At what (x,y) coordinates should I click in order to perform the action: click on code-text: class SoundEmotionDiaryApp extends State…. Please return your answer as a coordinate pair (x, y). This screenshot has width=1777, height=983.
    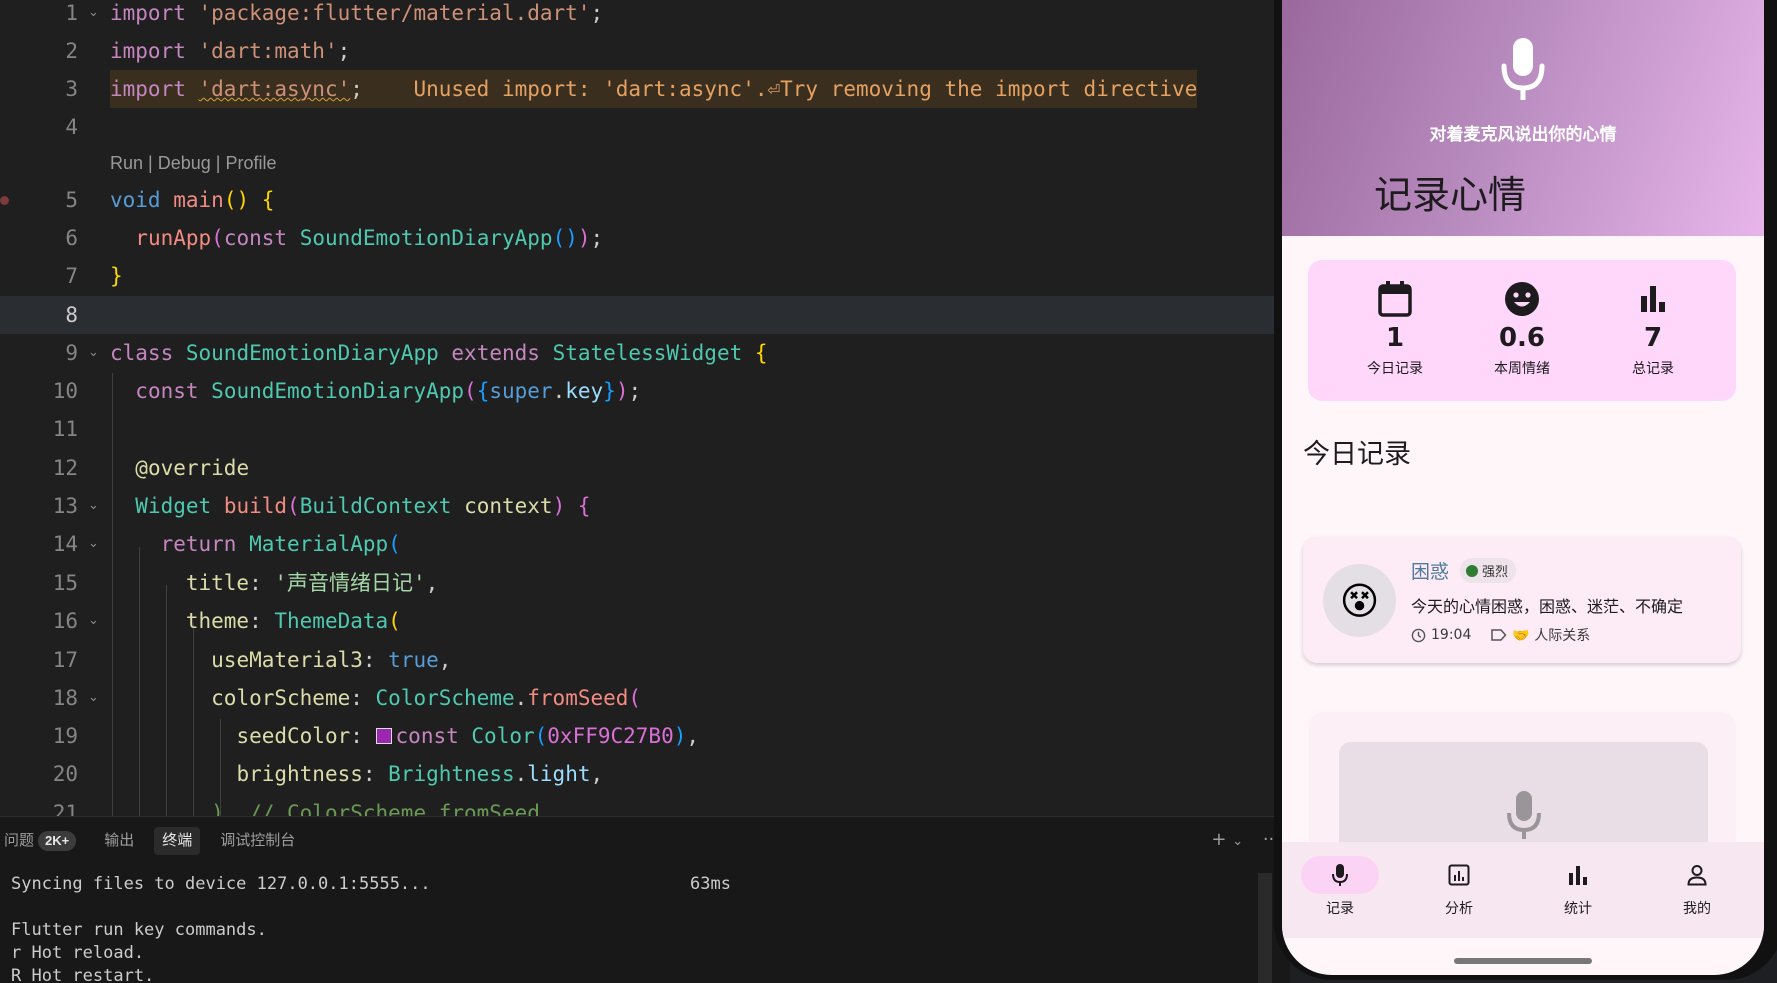
    Looking at the image, I should click on (439, 353).